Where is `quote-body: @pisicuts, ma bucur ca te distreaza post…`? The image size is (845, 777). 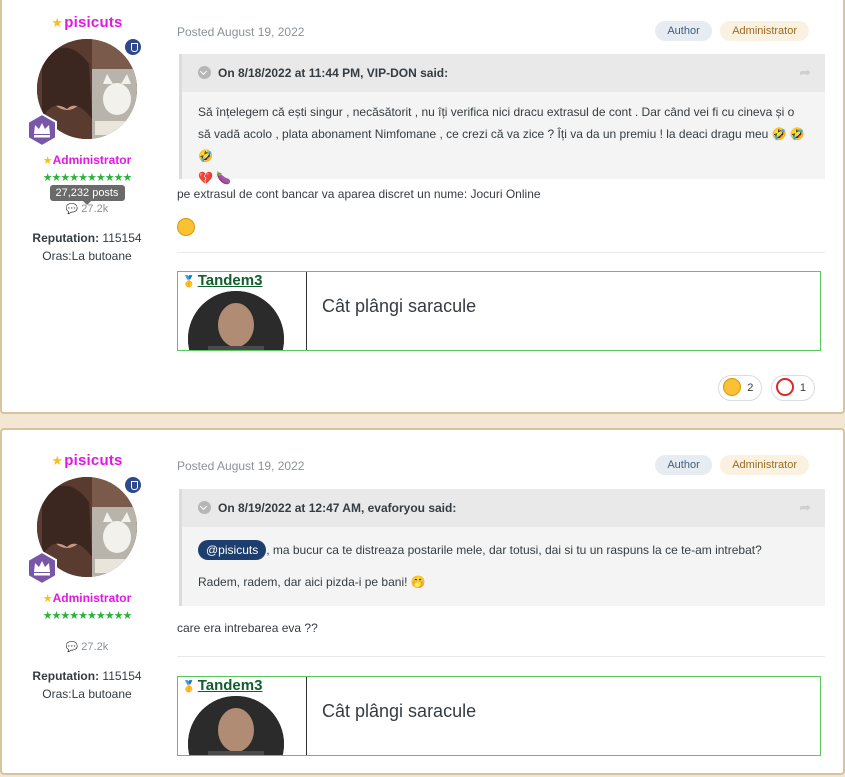 quote-body: @pisicuts, ma bucur ca te distreaza post… is located at coordinates (503, 560).